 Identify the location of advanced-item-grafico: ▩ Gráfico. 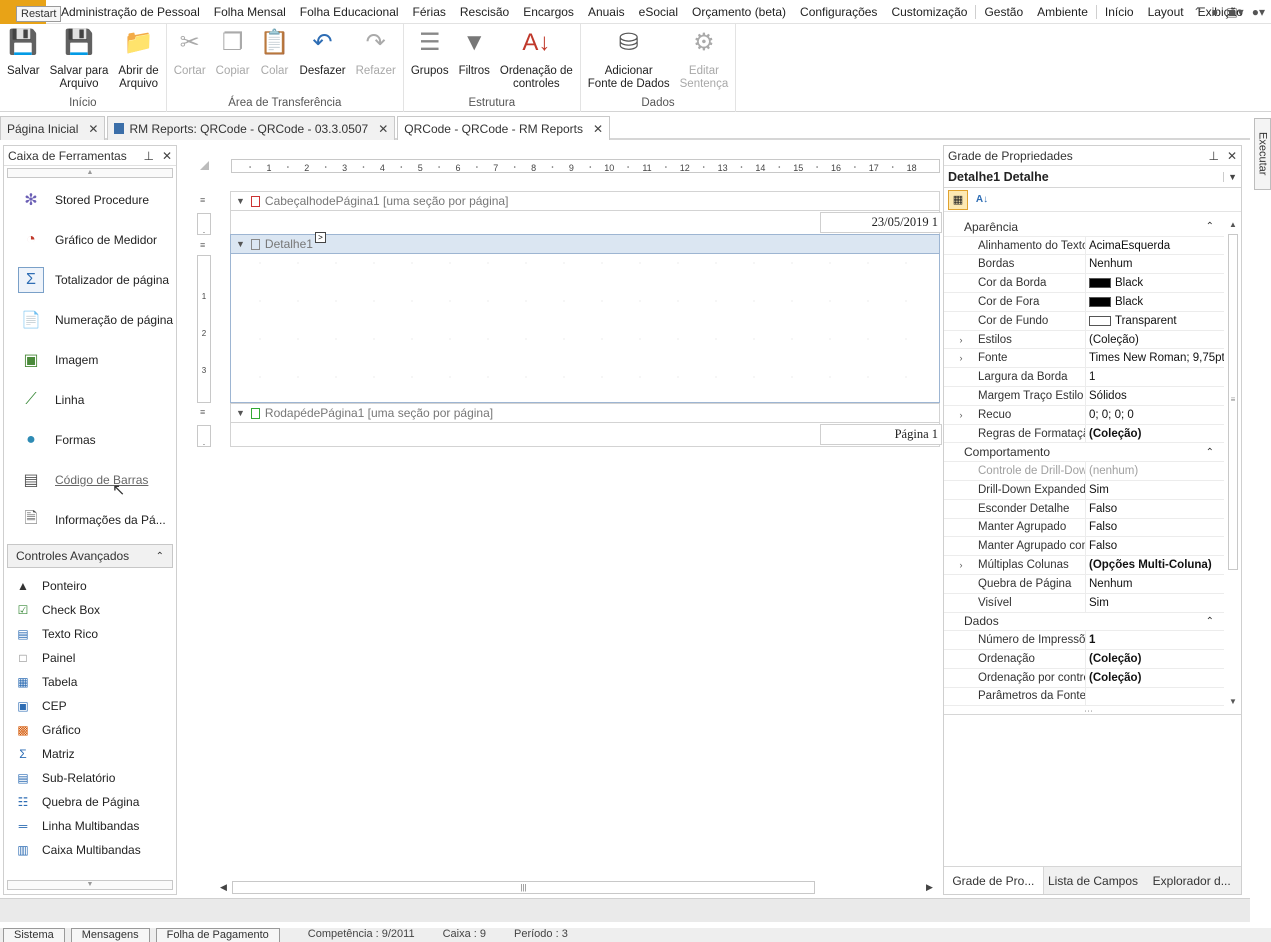
(90, 730).